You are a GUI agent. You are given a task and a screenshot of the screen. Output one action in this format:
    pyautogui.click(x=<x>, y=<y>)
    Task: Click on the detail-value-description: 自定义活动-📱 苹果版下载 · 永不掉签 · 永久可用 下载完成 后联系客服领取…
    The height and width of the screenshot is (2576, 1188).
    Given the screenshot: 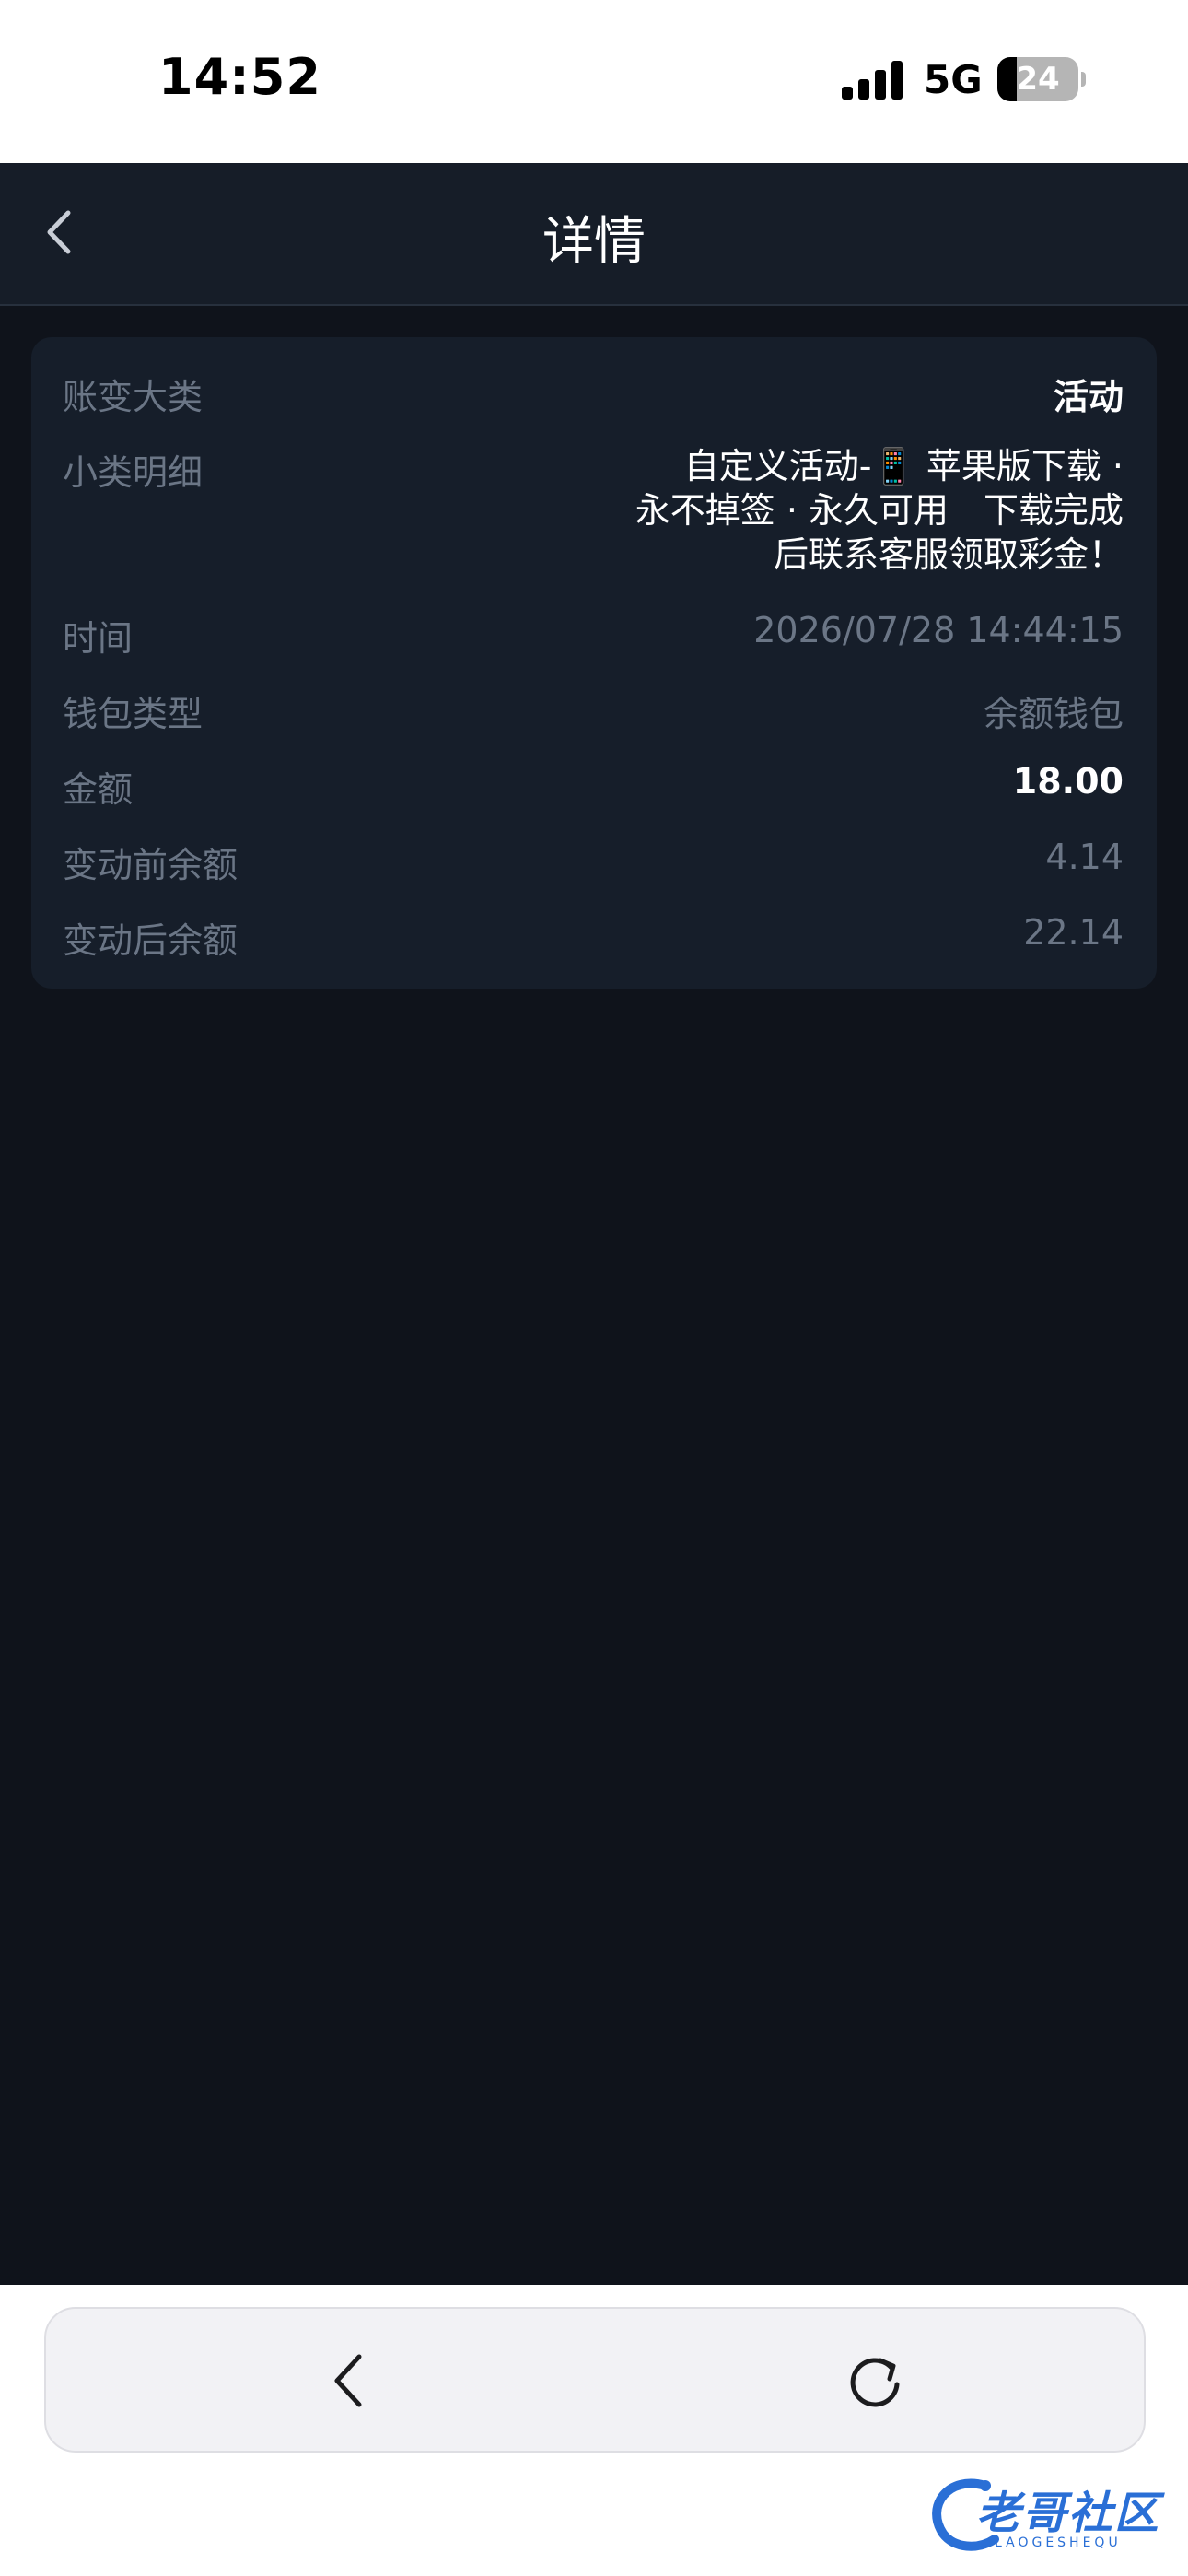 What is the action you would take?
    pyautogui.click(x=838, y=510)
    